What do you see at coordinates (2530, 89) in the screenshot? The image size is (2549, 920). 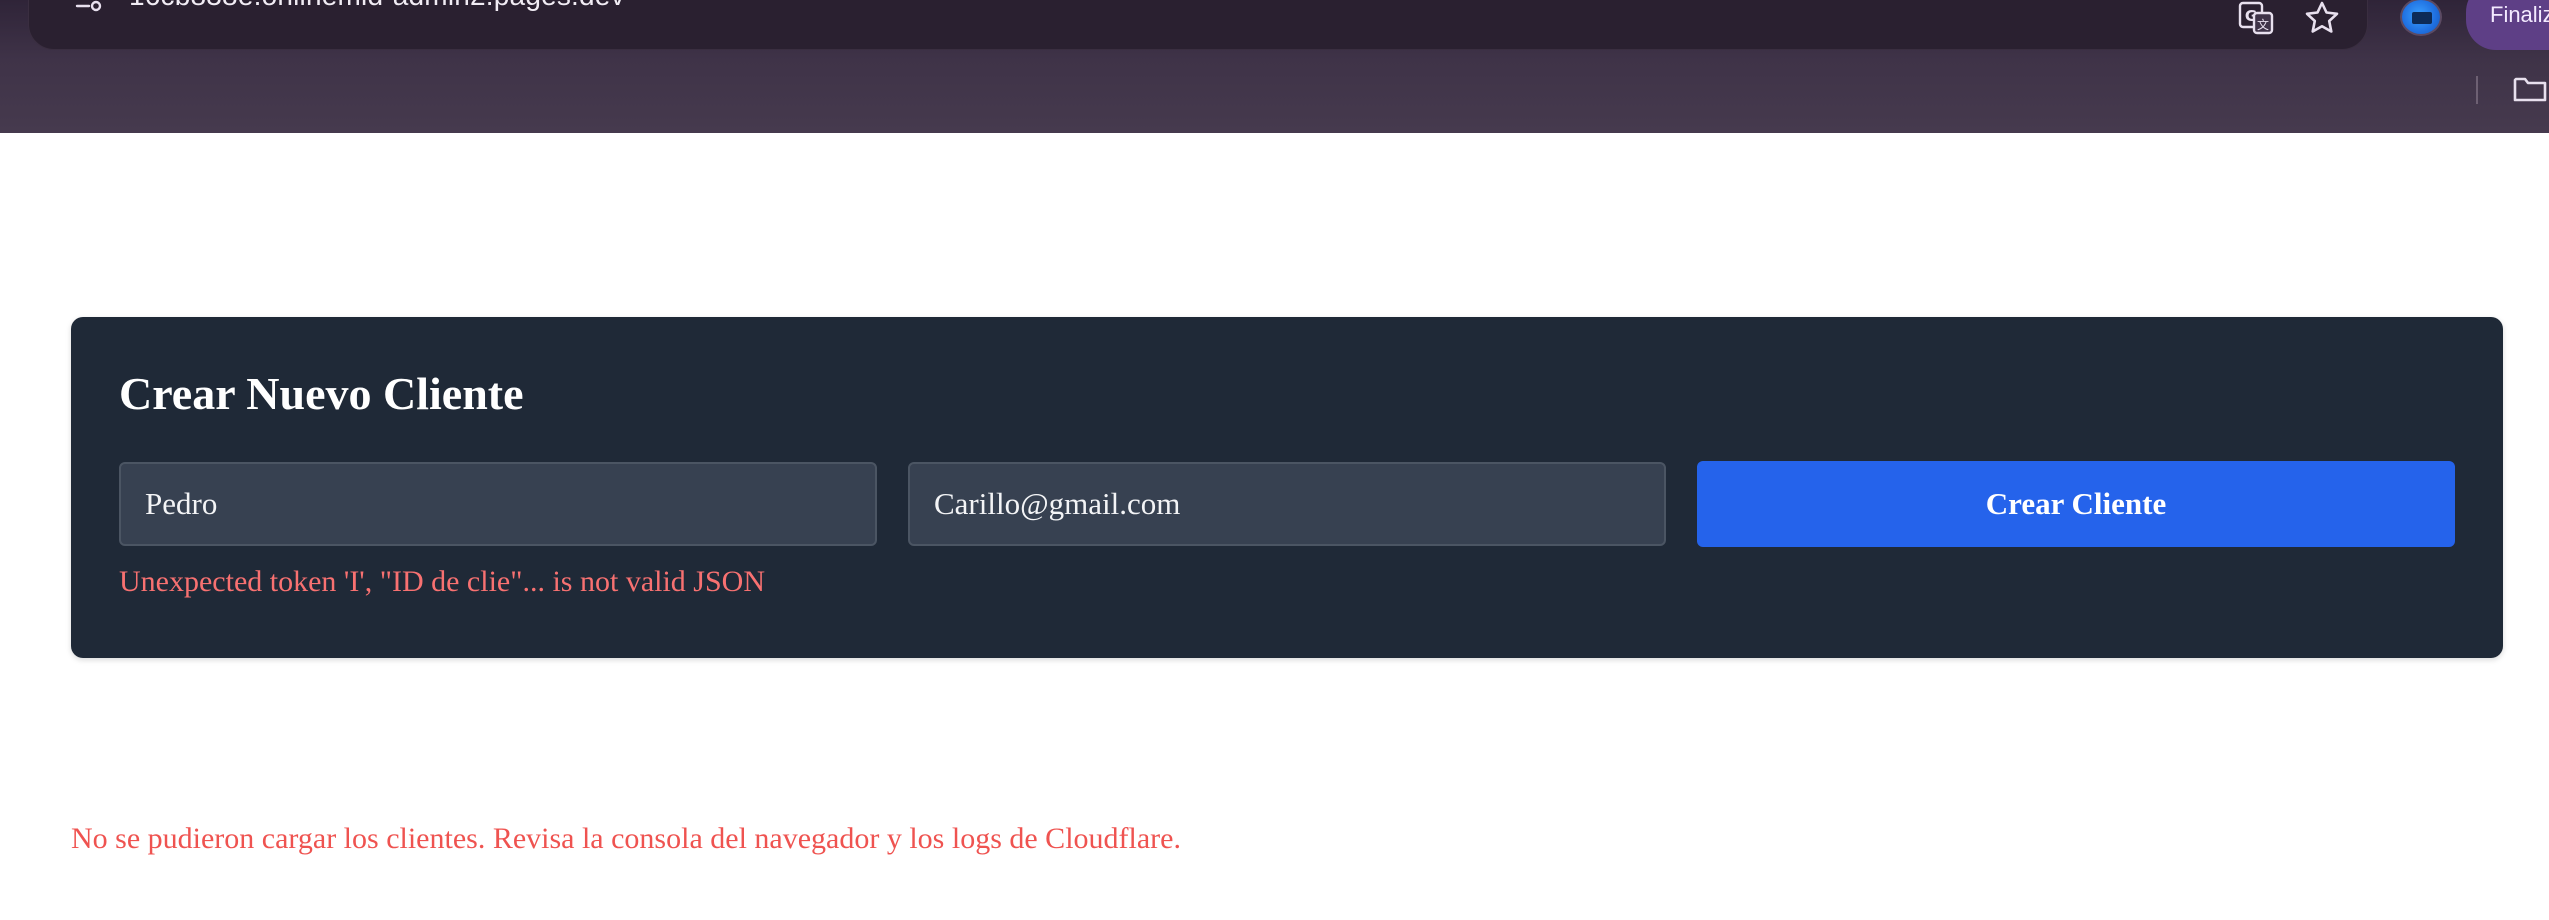 I see `folder-icon` at bounding box center [2530, 89].